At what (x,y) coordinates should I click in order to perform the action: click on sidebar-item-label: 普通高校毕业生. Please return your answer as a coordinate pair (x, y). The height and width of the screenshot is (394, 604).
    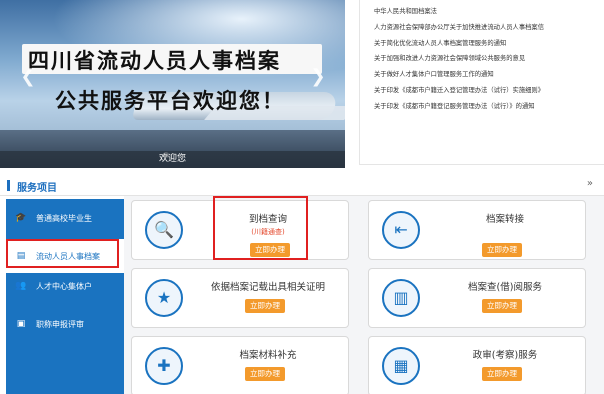
    Looking at the image, I should click on (64, 218).